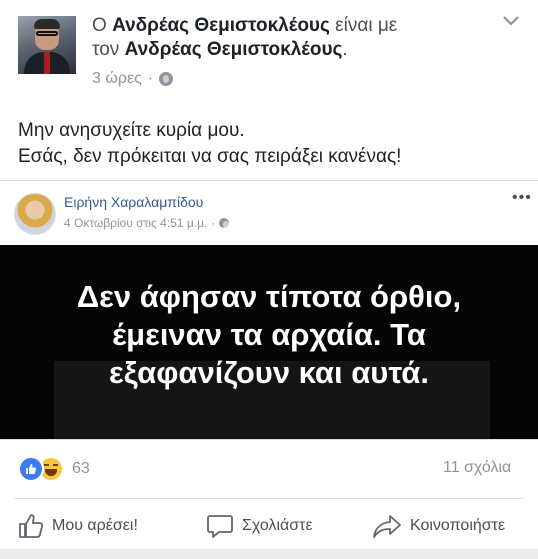 This screenshot has height=559, width=538. I want to click on more-options-icon: •••, so click(522, 198).